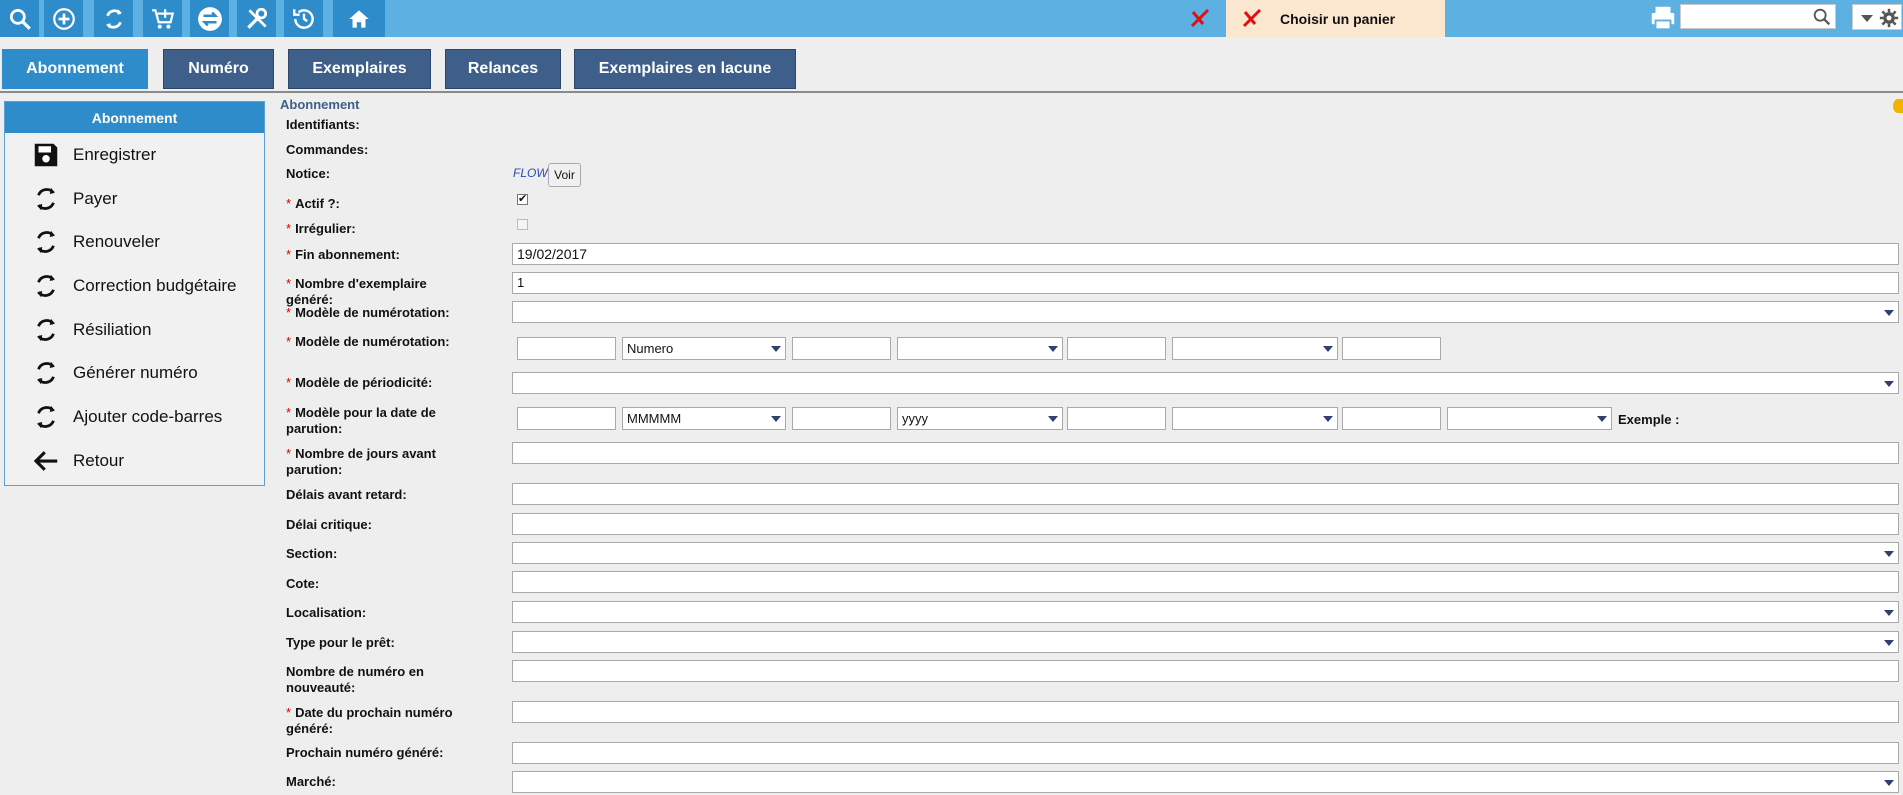 The width and height of the screenshot is (1903, 795). I want to click on cote-field, so click(1205, 582).